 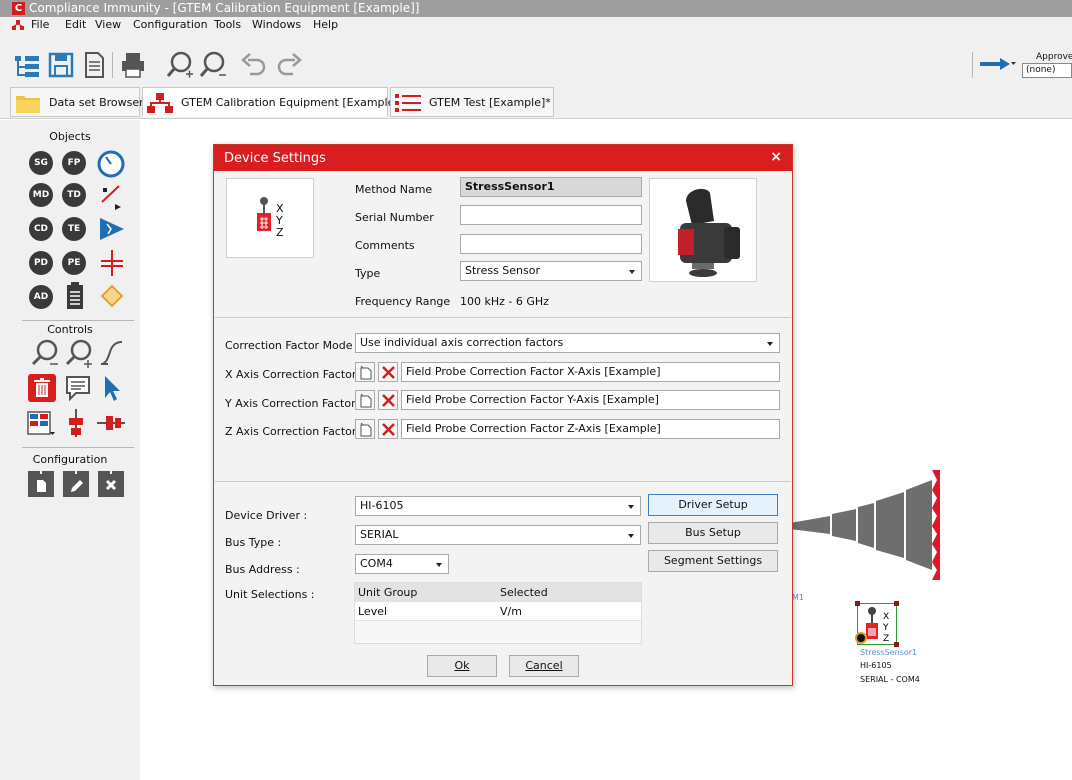 What do you see at coordinates (41, 297) in the screenshot?
I see `ad-button: AD` at bounding box center [41, 297].